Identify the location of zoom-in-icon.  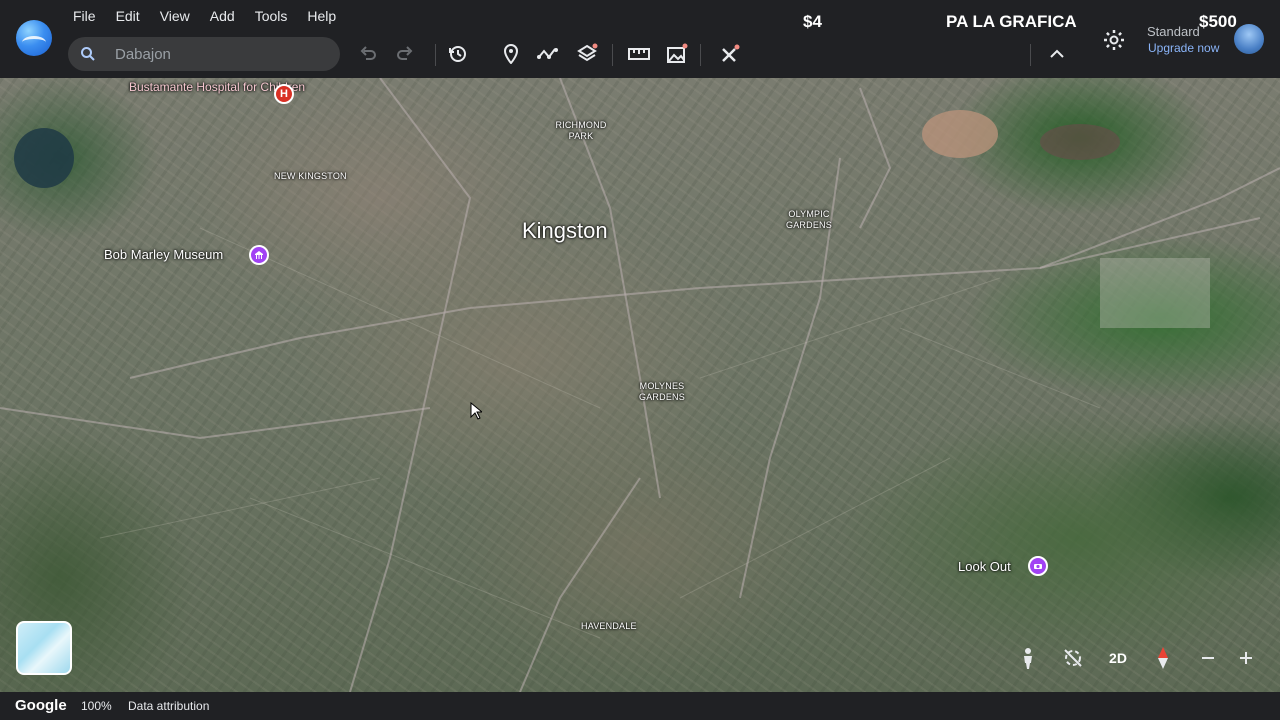
(1246, 658).